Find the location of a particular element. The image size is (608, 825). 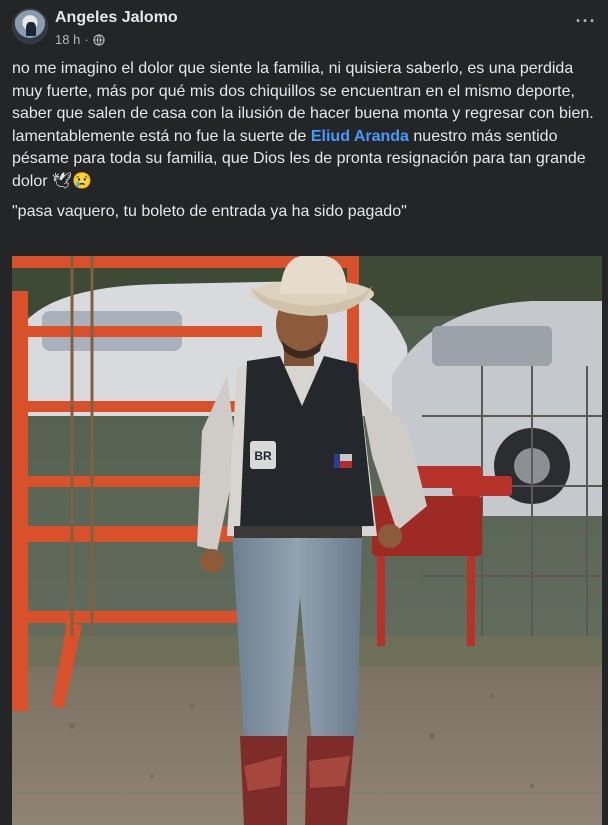

paragraph-2-start: lamentablemente está no fue la suerte de is located at coordinates (161, 136).